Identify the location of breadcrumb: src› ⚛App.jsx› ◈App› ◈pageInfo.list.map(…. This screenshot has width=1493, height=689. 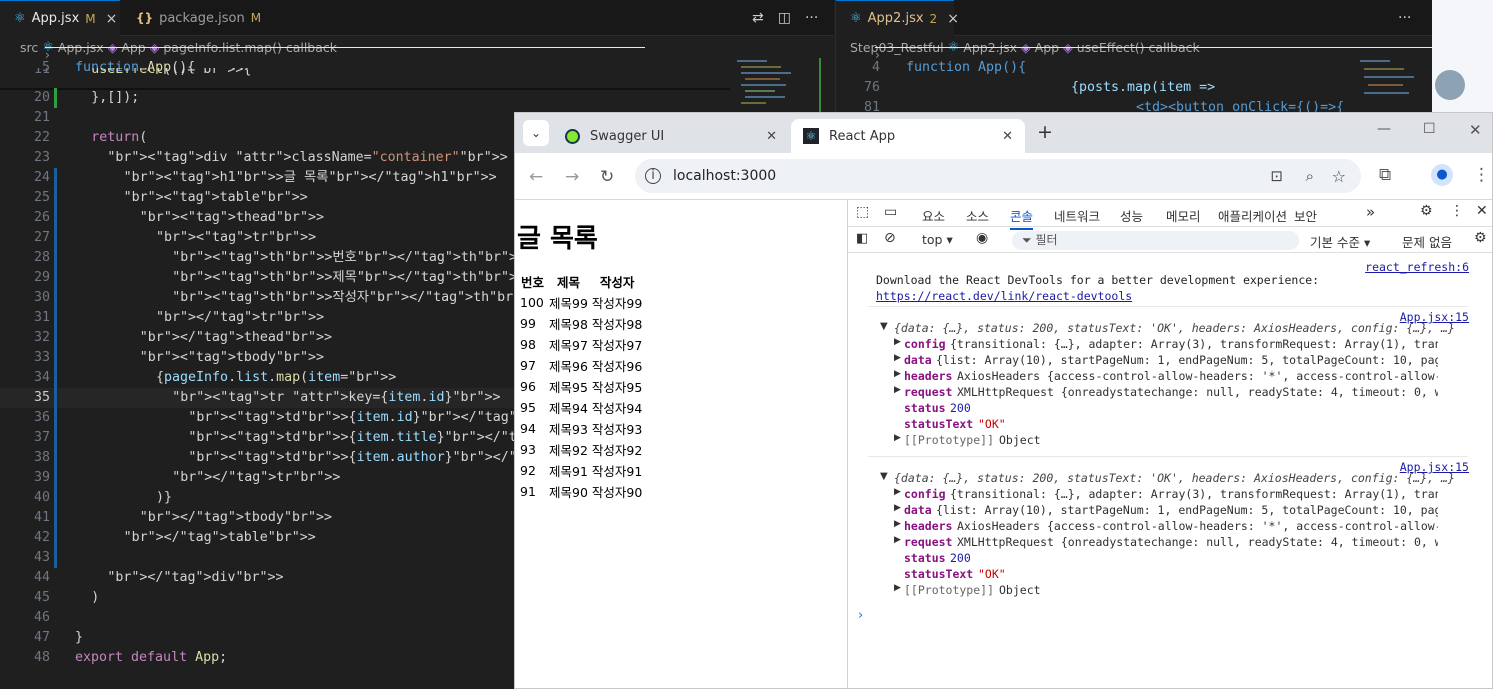
(332, 49).